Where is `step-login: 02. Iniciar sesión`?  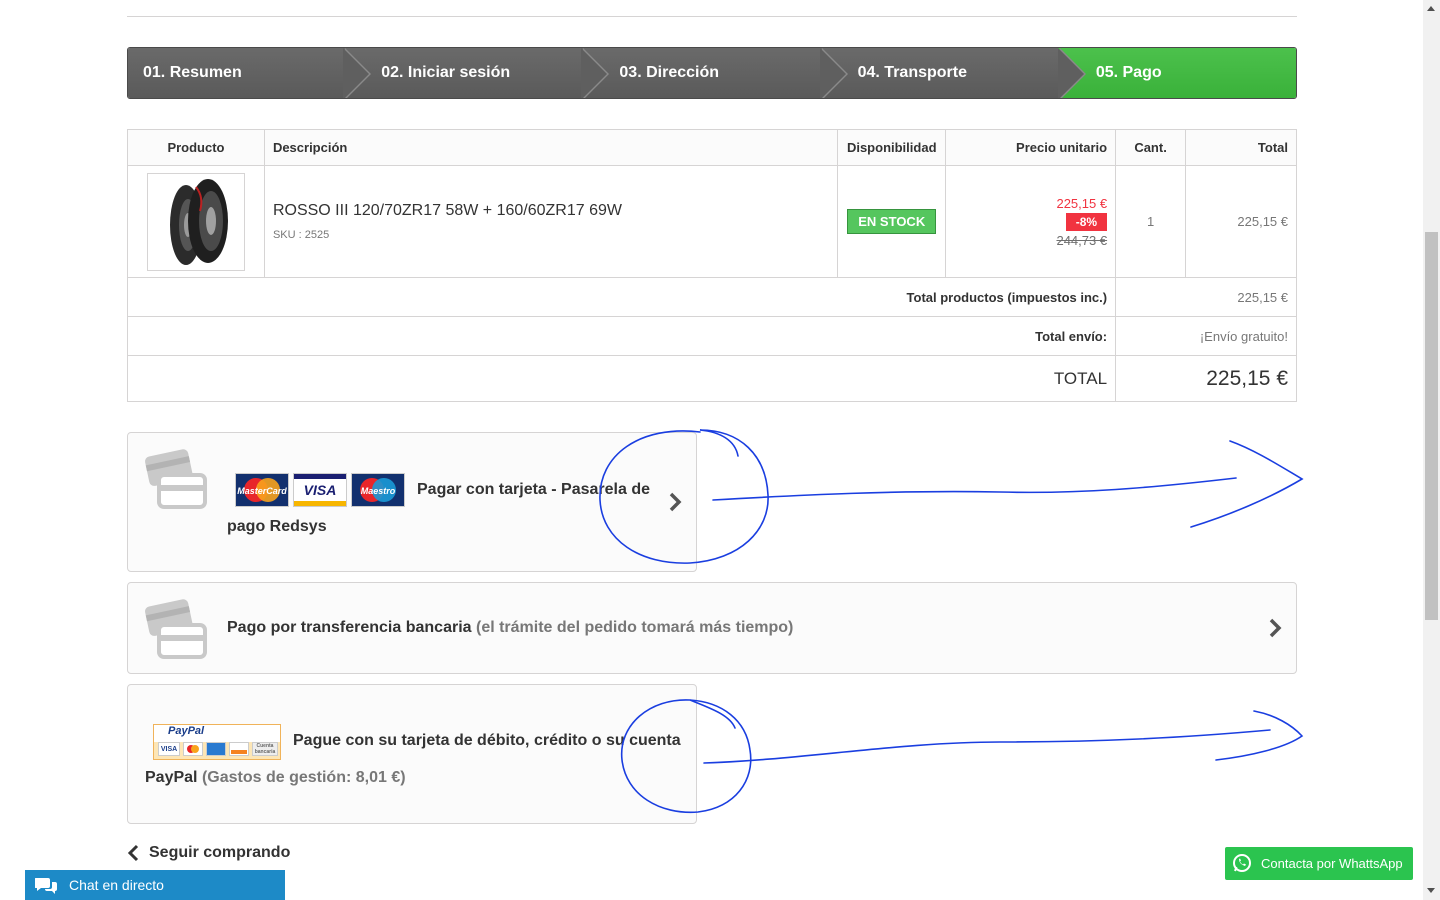
step-login: 02. Iniciar sesión is located at coordinates (476, 73).